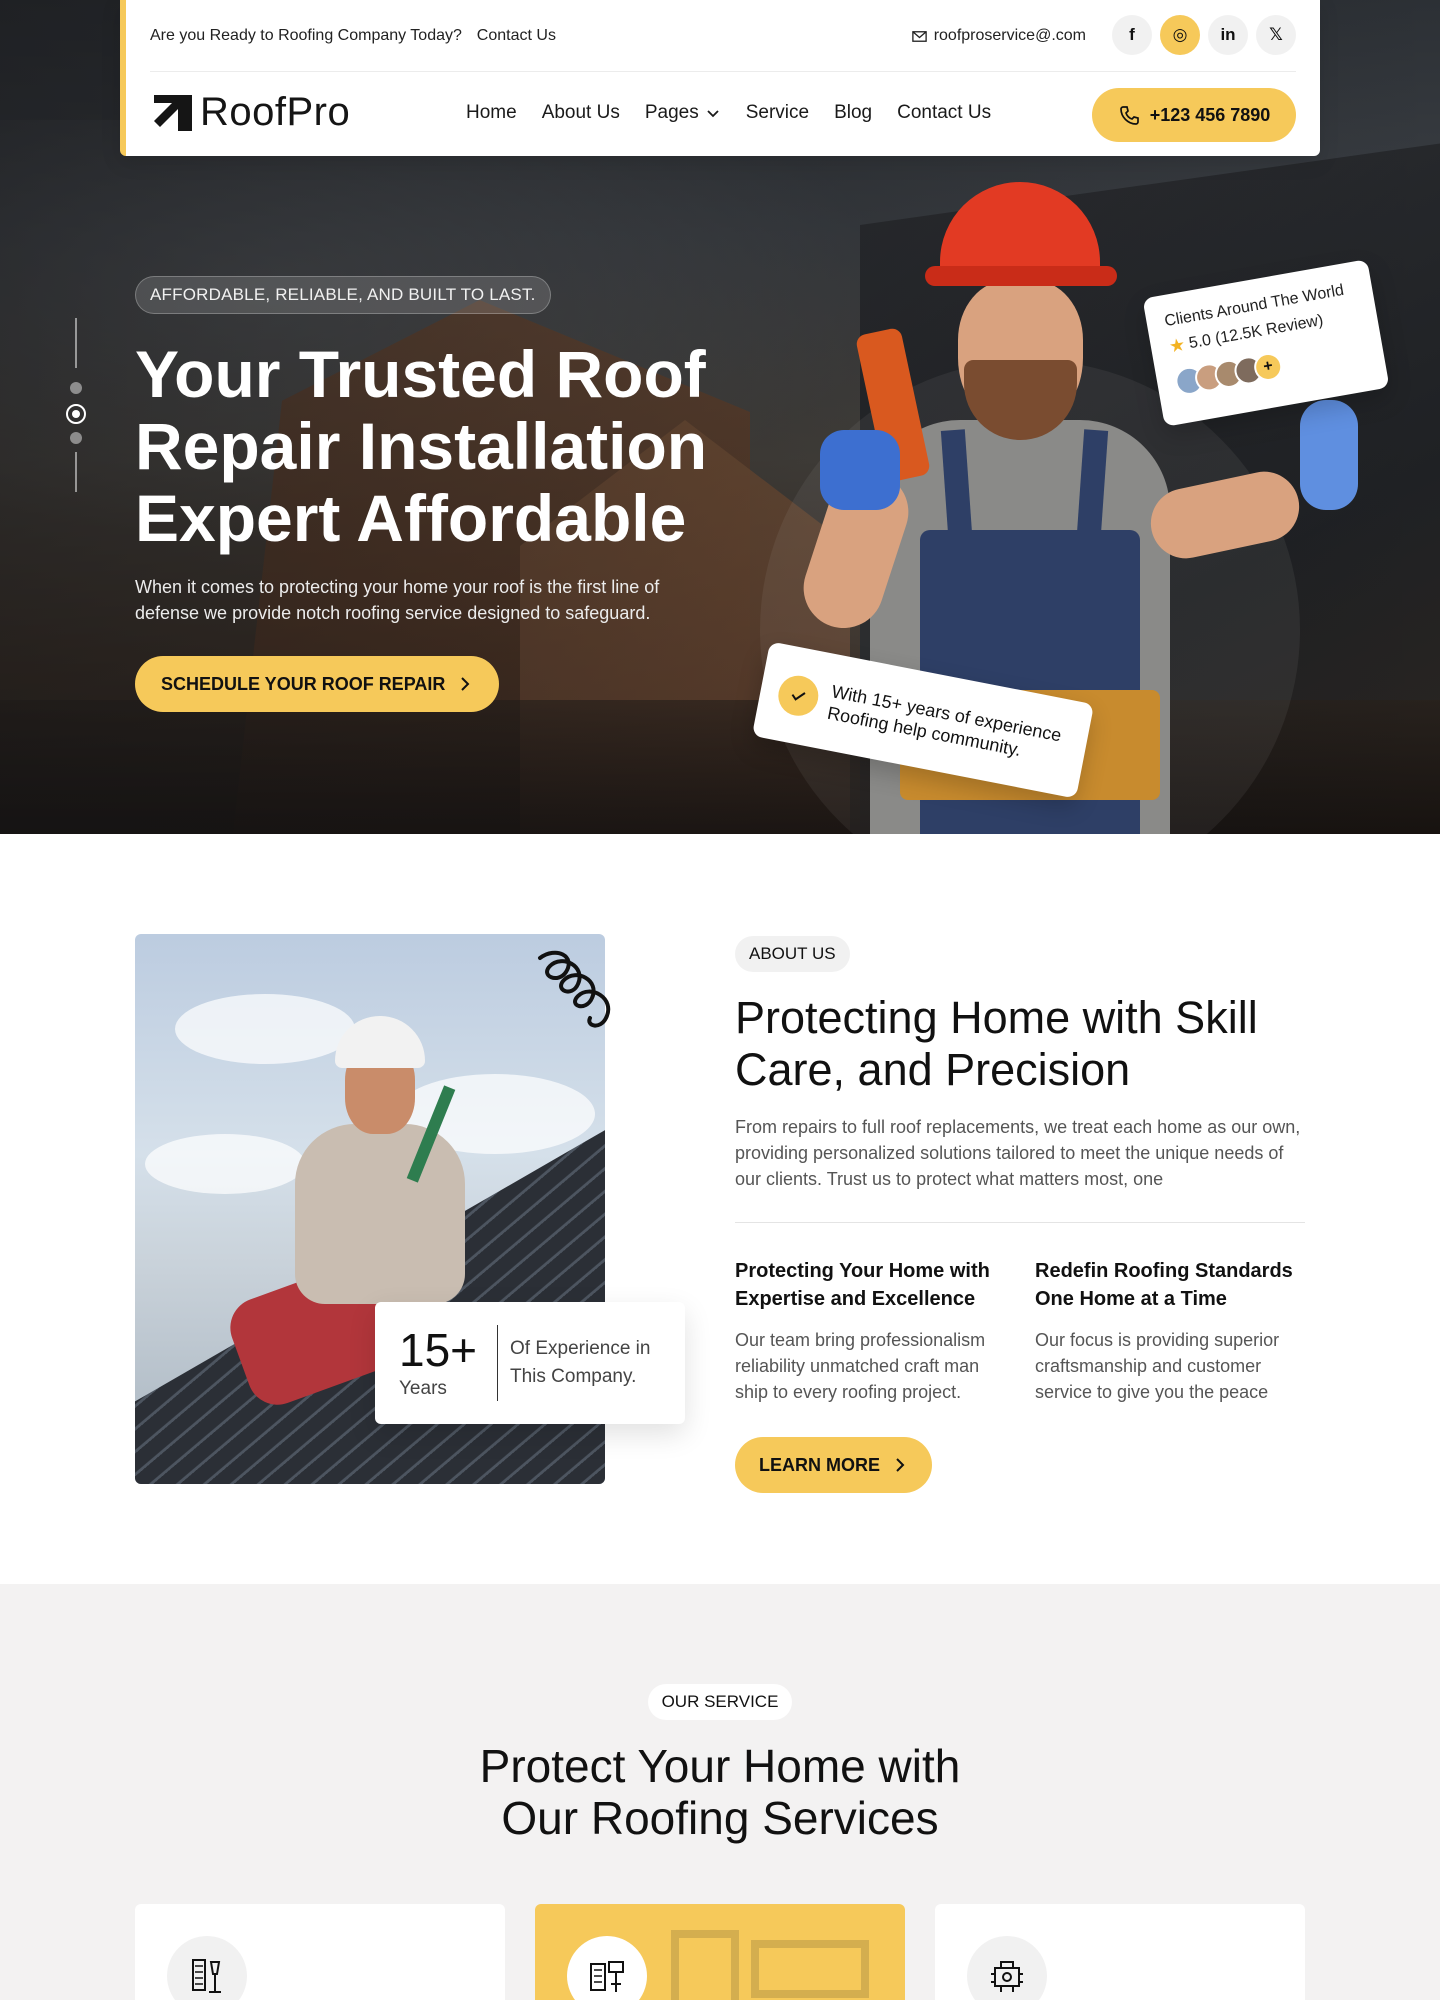 The height and width of the screenshot is (2000, 1440). I want to click on nav-pages: Pages, so click(683, 113).